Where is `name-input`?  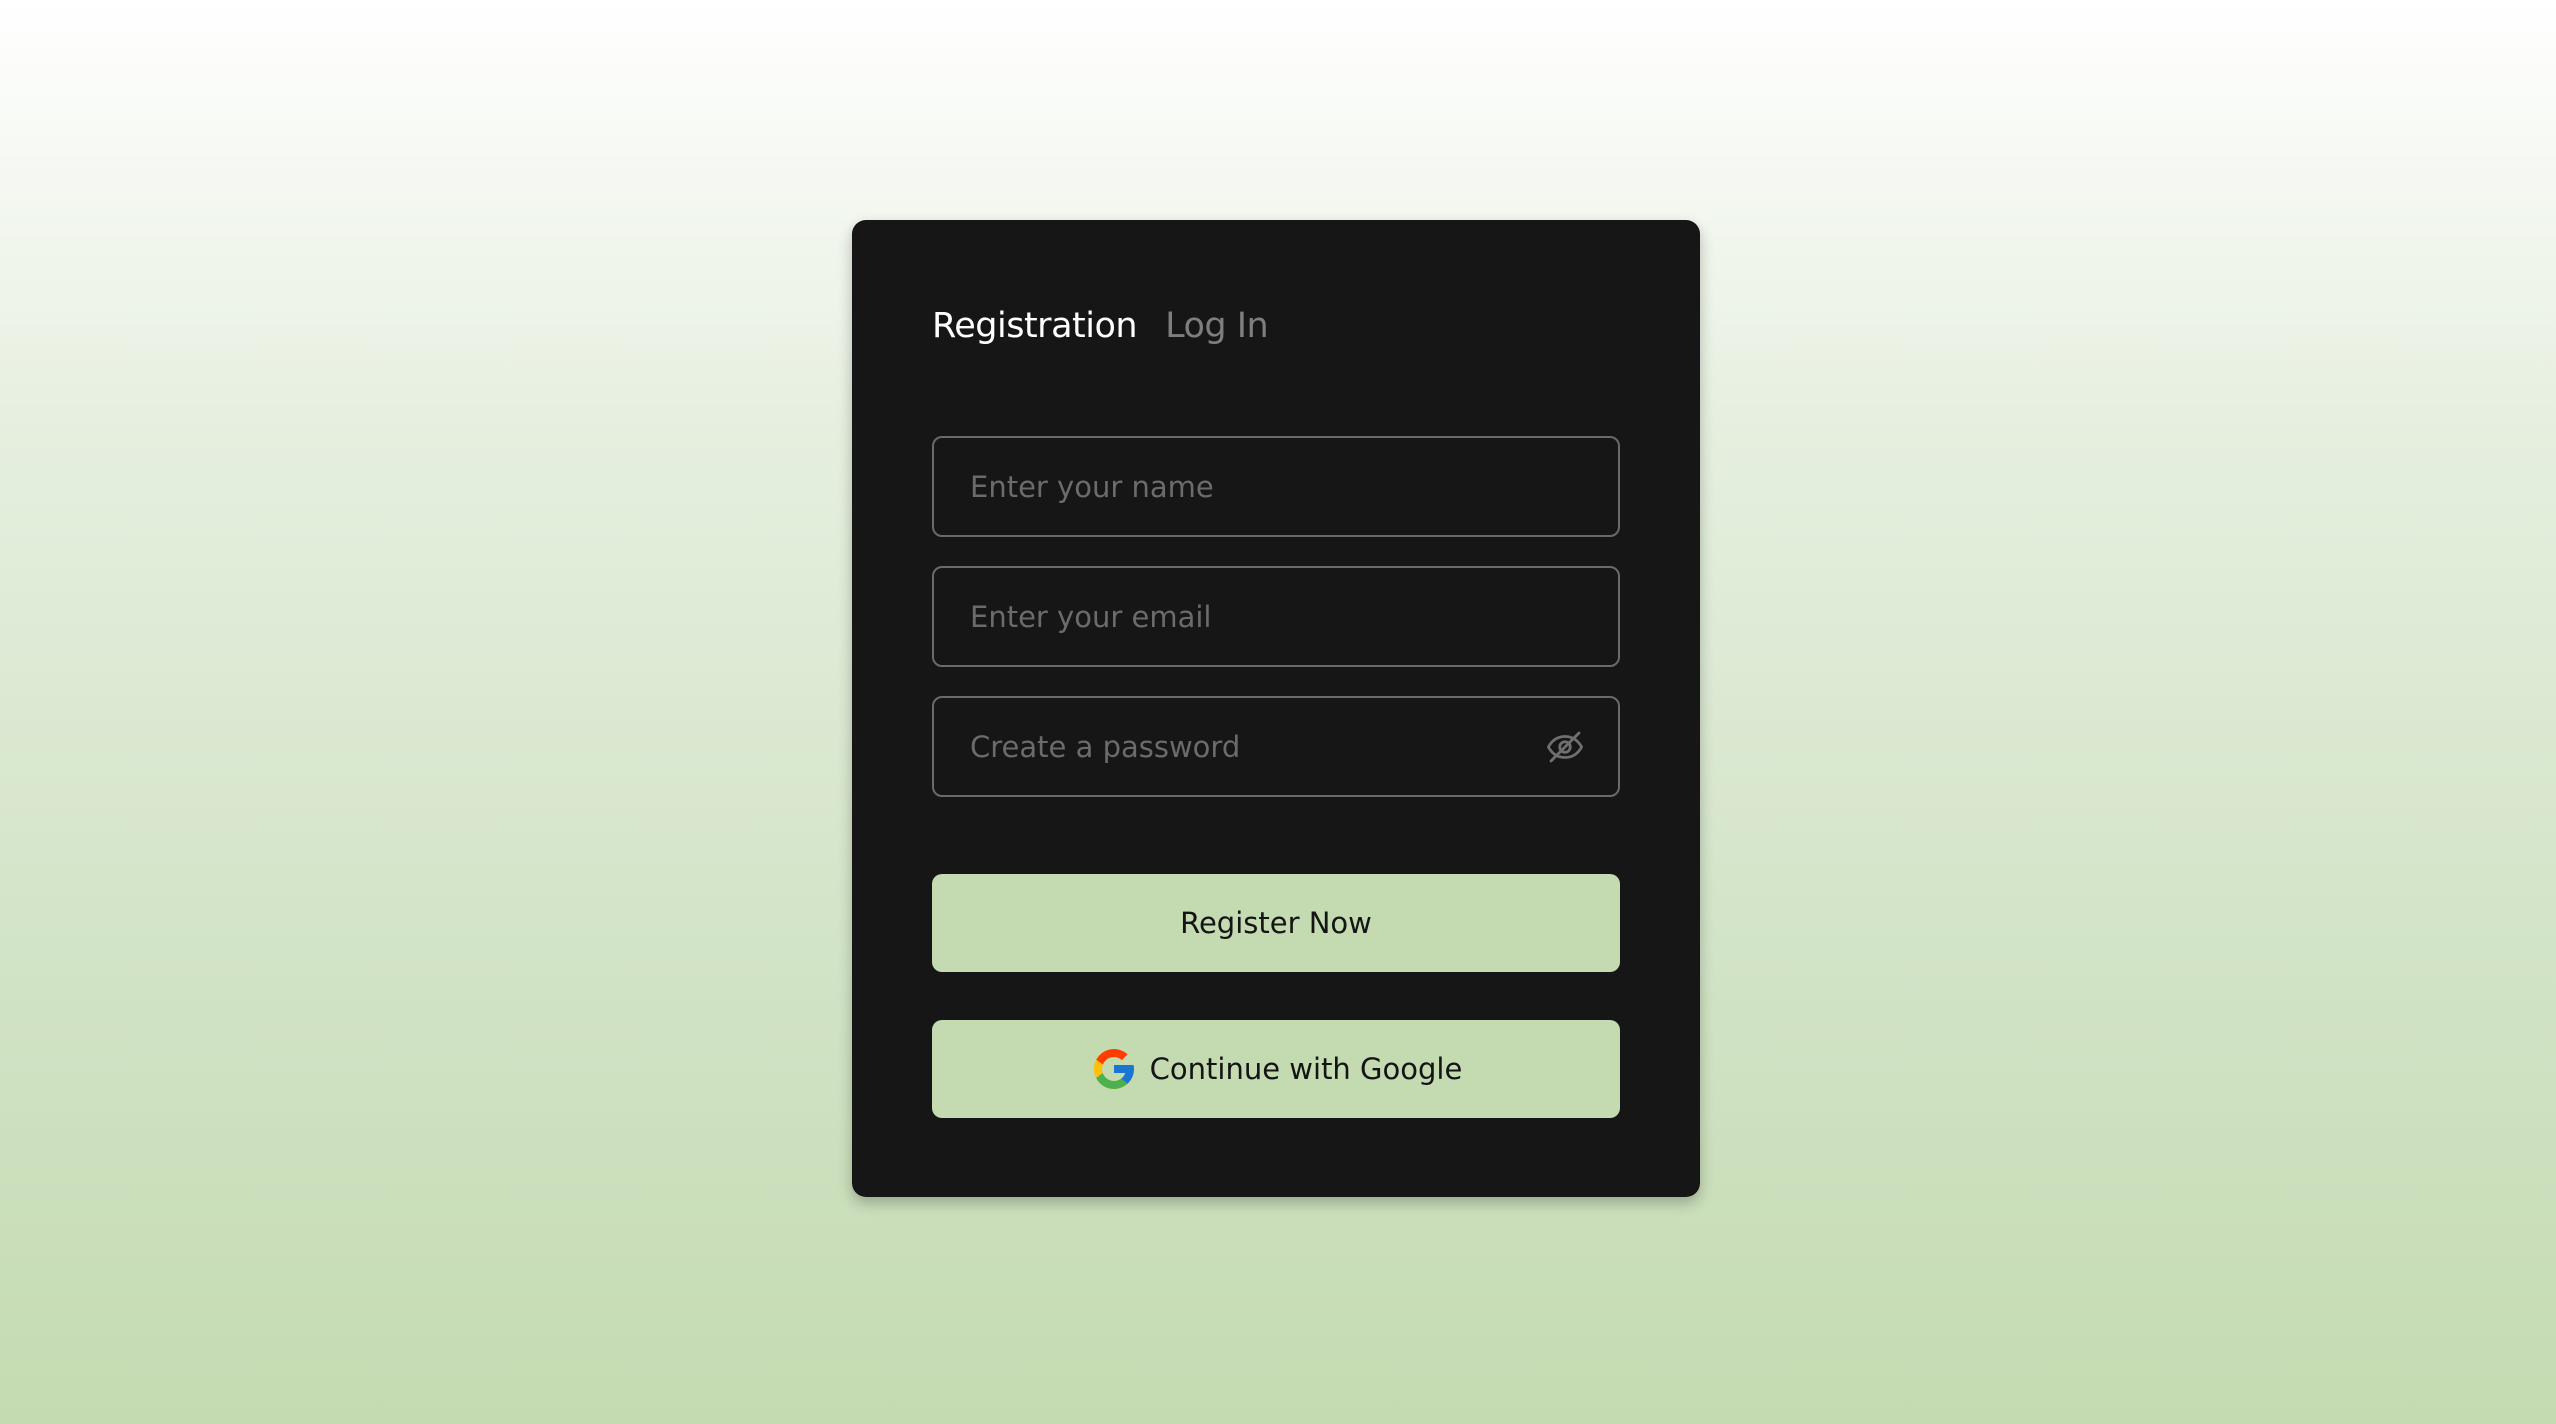 name-input is located at coordinates (1276, 486).